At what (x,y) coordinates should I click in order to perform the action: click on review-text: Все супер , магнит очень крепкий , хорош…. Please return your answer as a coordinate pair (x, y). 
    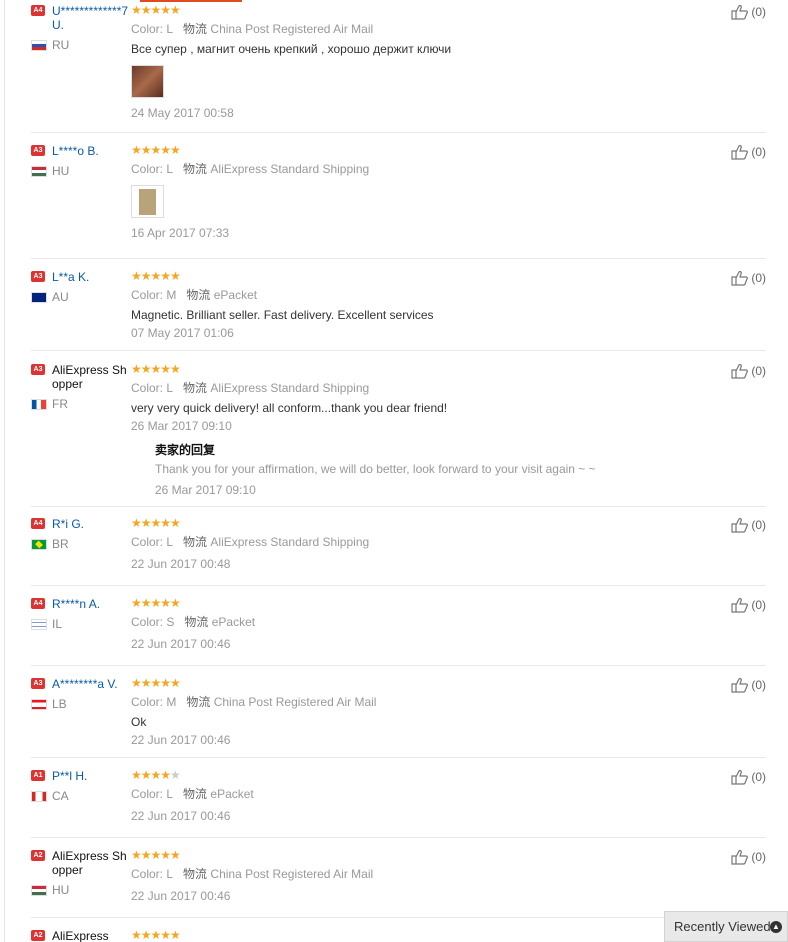
    Looking at the image, I should click on (291, 49).